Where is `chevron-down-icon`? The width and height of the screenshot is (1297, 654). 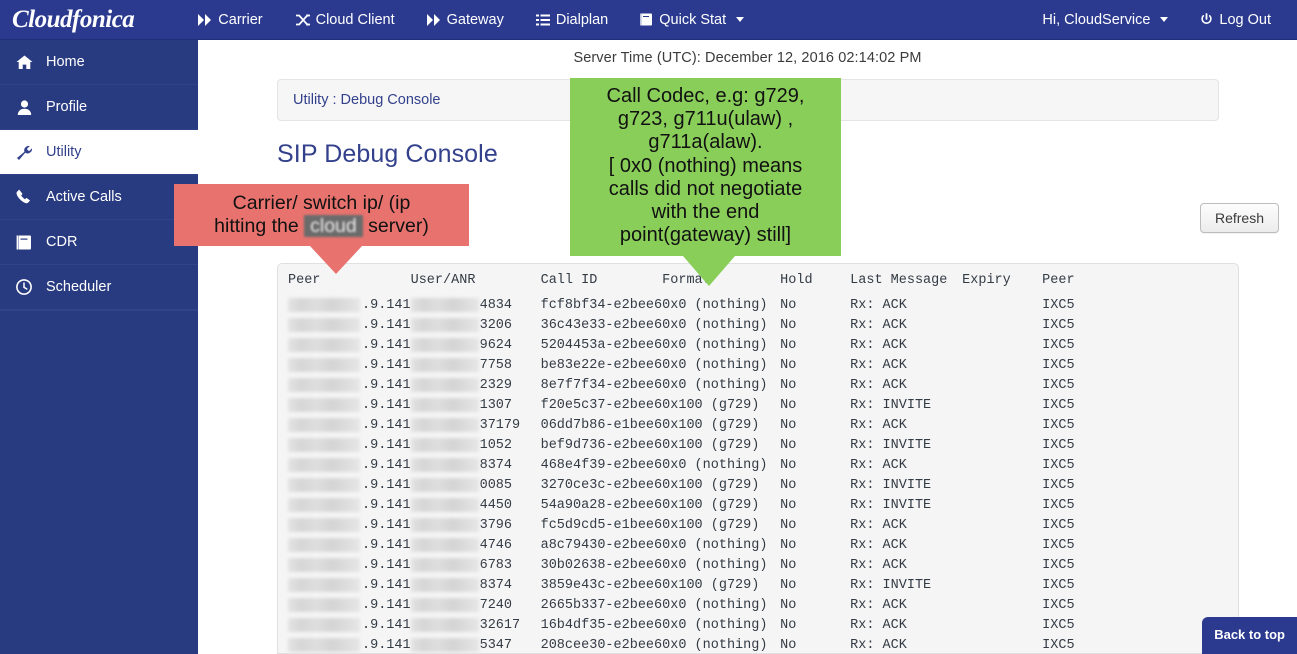
chevron-down-icon is located at coordinates (1164, 19).